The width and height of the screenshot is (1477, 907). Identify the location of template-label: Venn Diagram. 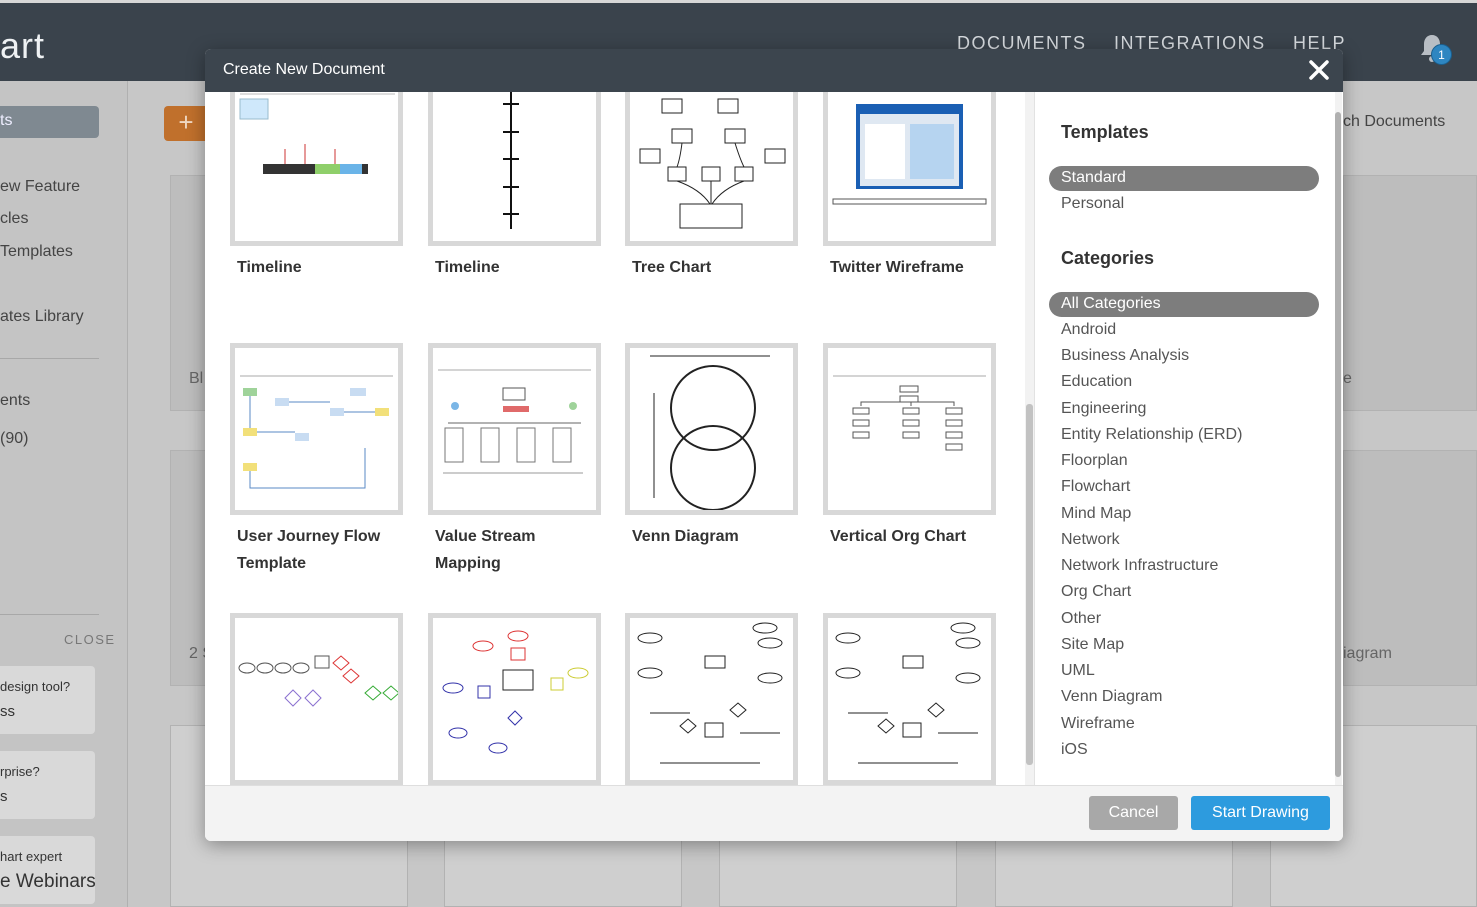
(685, 536).